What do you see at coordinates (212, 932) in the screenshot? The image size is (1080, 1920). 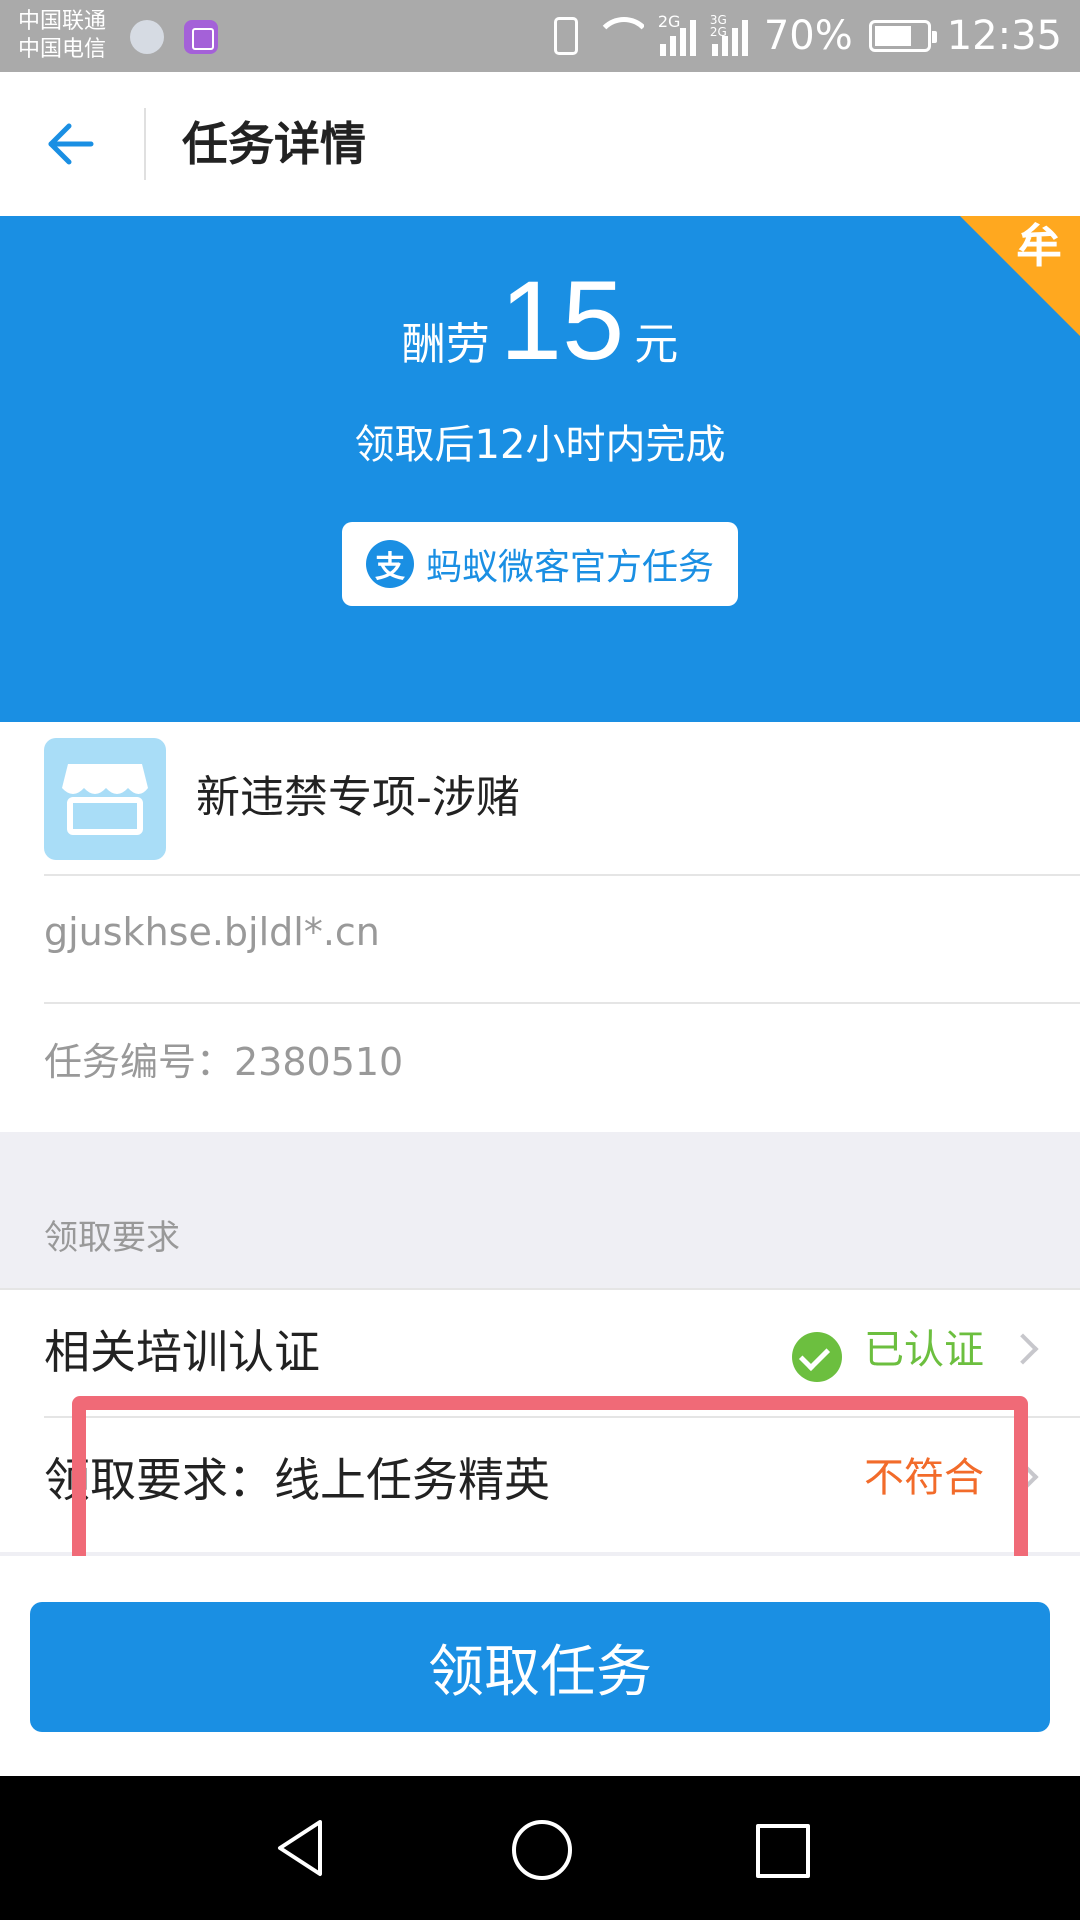 I see `task-url: gjuskhse.bjldl*.cn` at bounding box center [212, 932].